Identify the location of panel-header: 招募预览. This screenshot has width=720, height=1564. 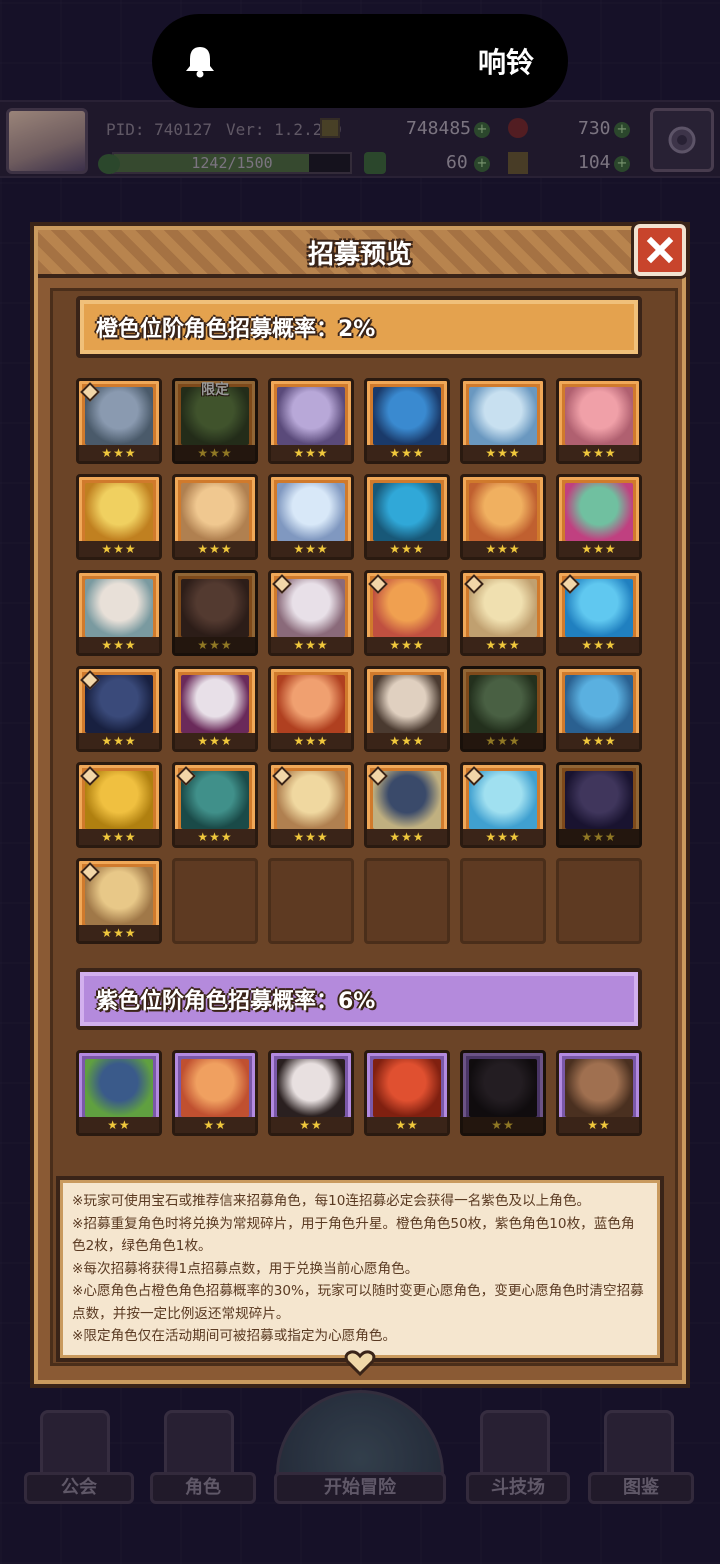
(360, 254).